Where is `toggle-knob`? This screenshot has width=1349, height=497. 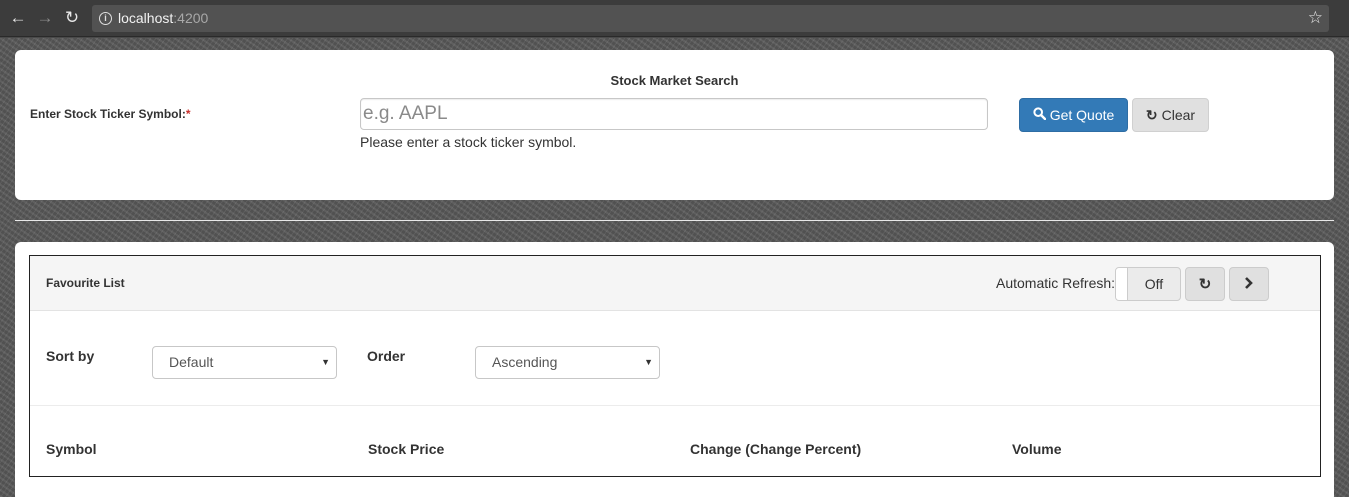
toggle-knob is located at coordinates (1122, 284).